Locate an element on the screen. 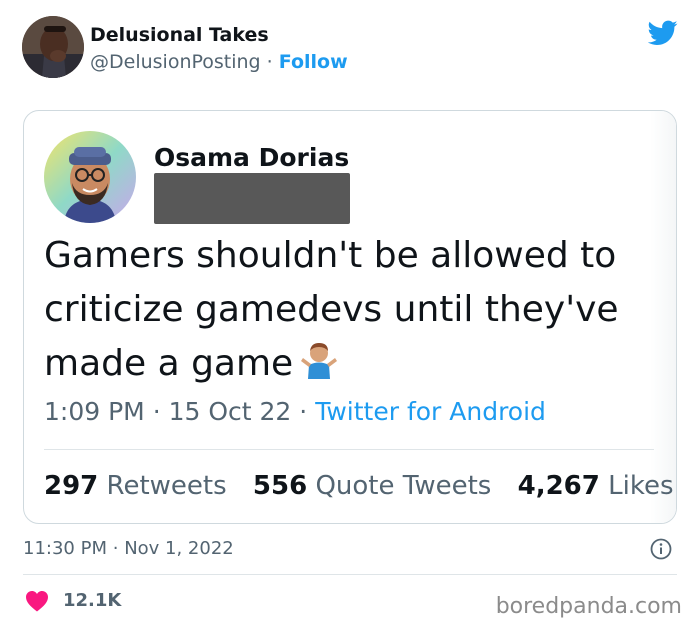  retweets-count: 297 is located at coordinates (71, 486).